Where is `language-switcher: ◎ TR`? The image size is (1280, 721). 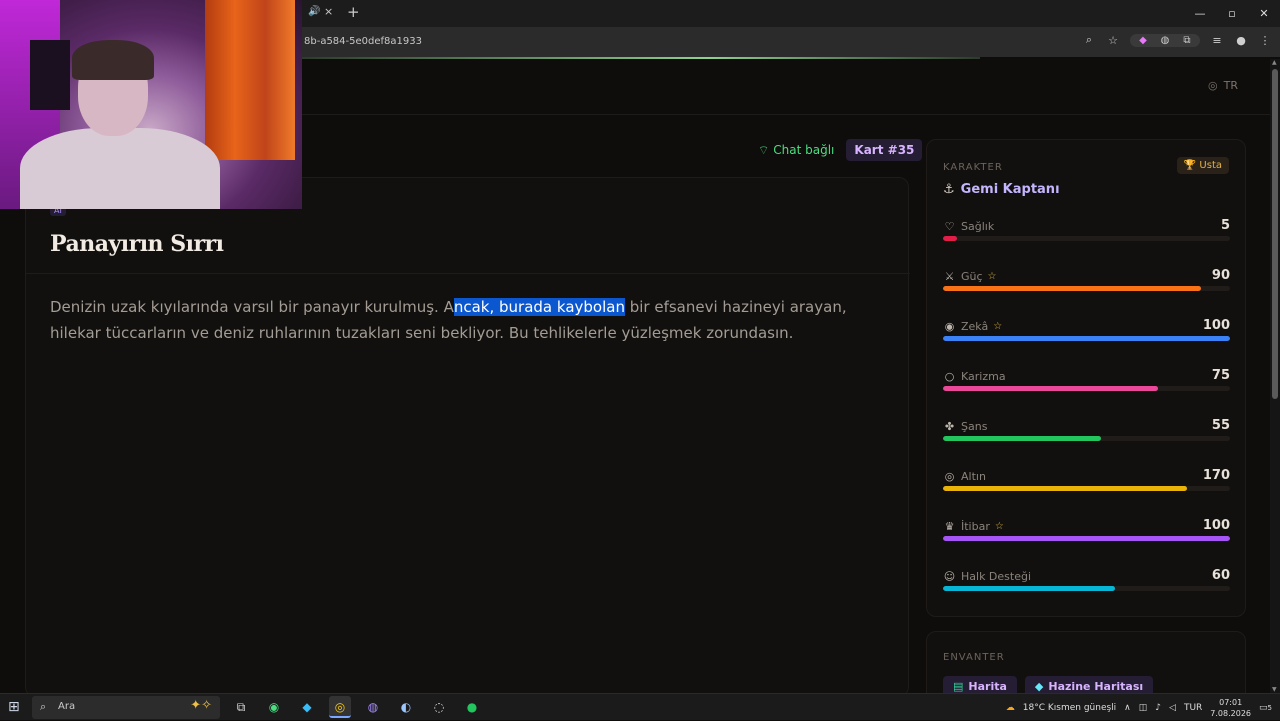
language-switcher: ◎ TR is located at coordinates (1223, 85).